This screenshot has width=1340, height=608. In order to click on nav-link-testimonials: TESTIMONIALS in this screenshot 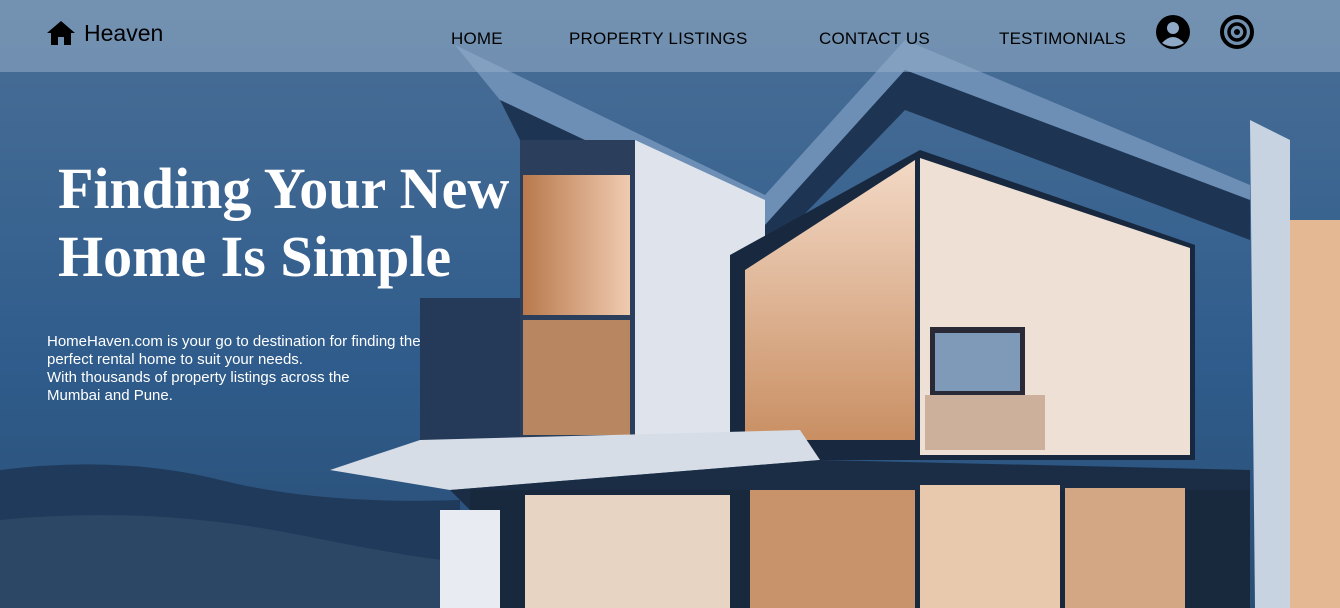, I will do `click(1062, 39)`.